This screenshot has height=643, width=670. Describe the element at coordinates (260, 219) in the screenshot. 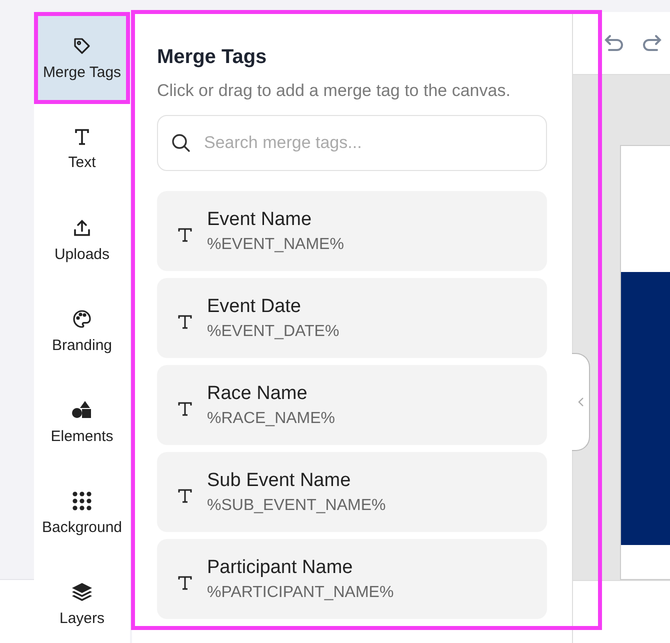

I see `tag-name: Event Name` at that location.